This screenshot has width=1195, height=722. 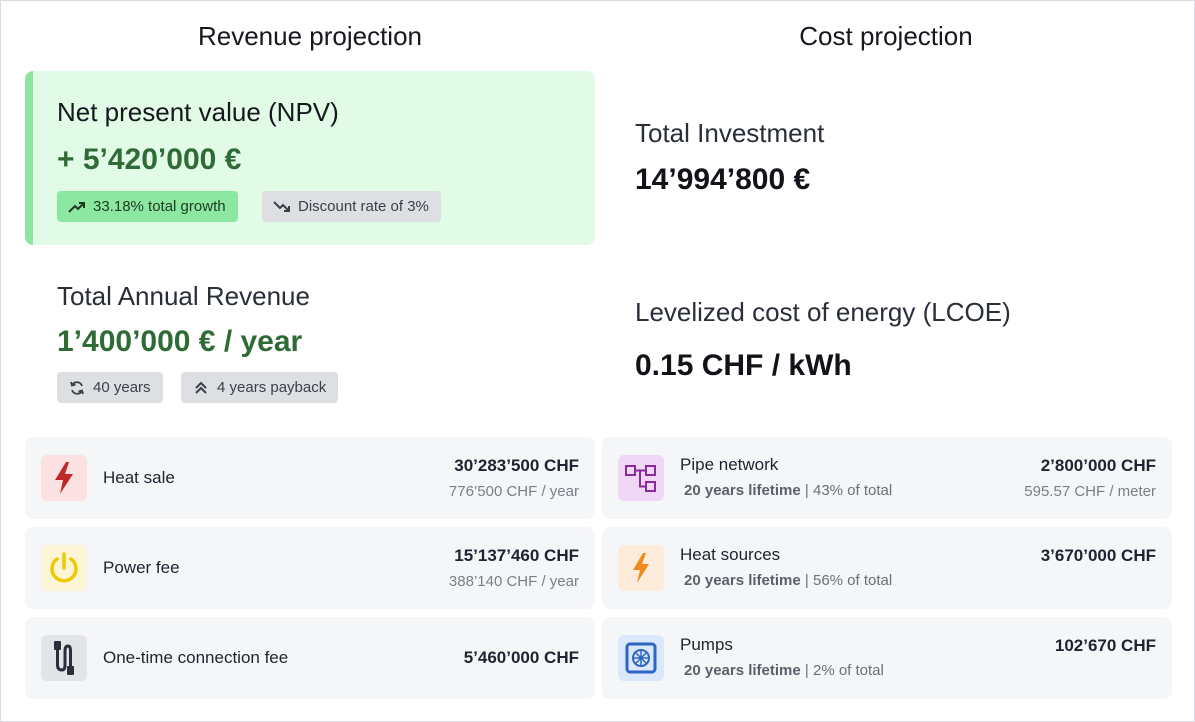 I want to click on lcoe-value: 0.15 CHF / kWh, so click(x=743, y=365).